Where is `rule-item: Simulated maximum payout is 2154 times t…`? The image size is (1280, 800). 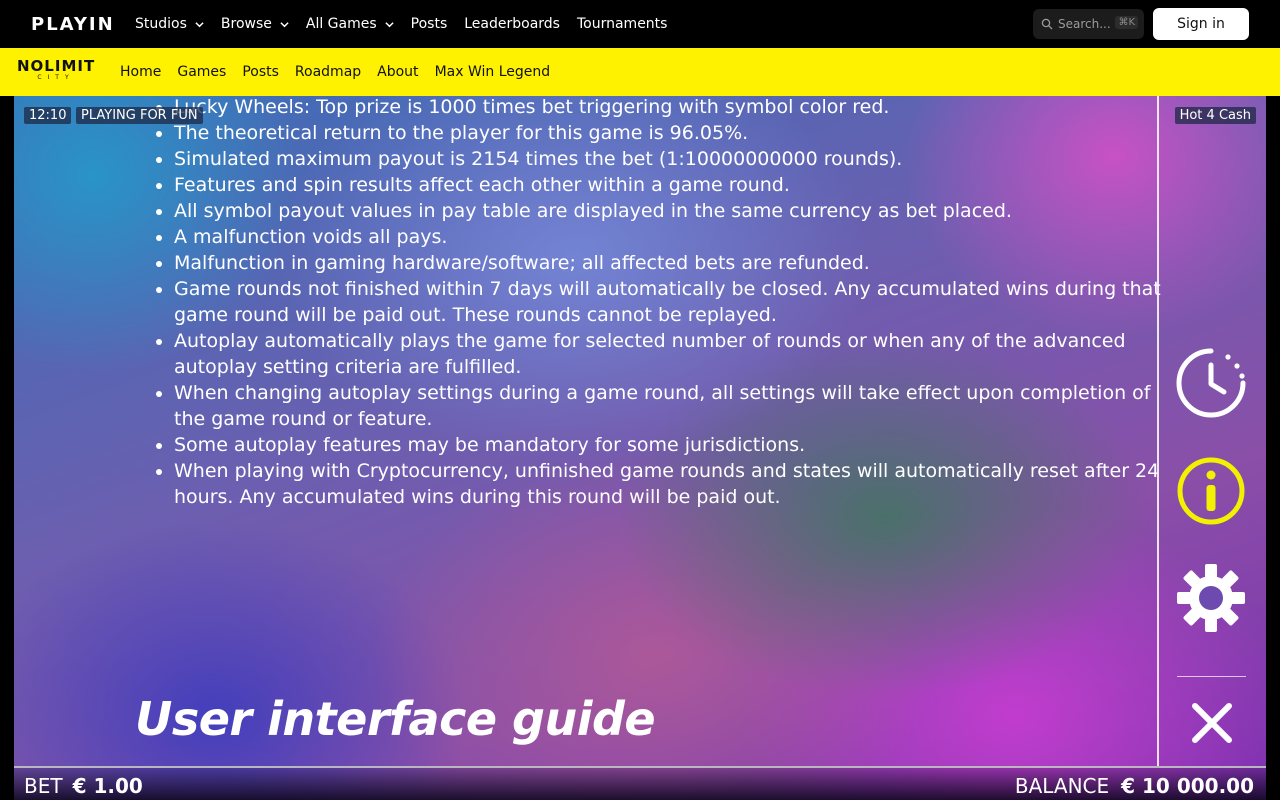
rule-item: Simulated maximum payout is 2154 times t… is located at coordinates (669, 159).